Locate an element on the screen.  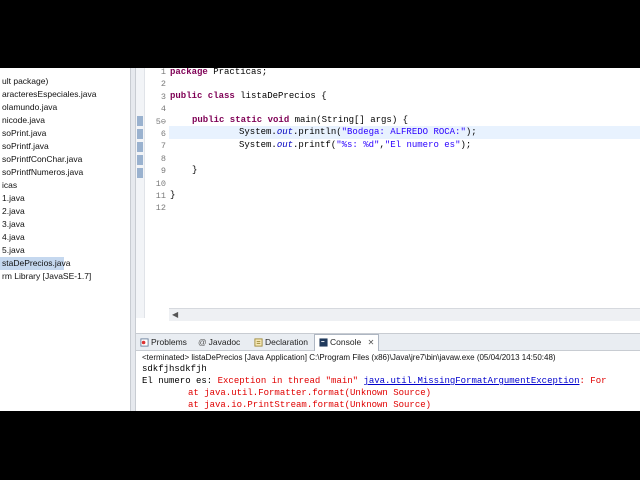
tab-label: Console is located at coordinates (346, 342).